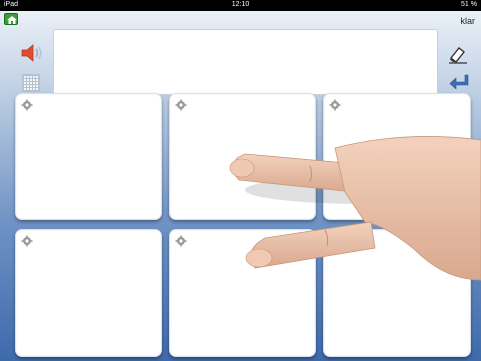 This screenshot has width=481, height=361. Describe the element at coordinates (31, 83) in the screenshot. I see `keyboard-grid-button` at that location.